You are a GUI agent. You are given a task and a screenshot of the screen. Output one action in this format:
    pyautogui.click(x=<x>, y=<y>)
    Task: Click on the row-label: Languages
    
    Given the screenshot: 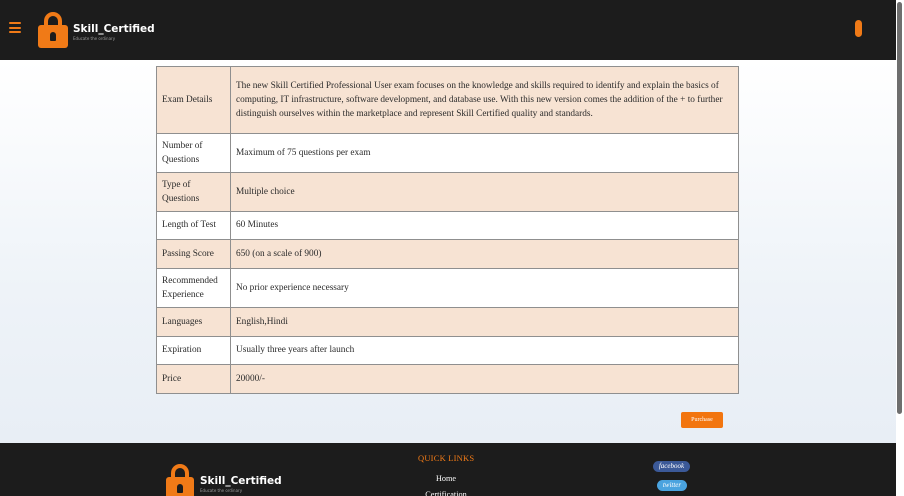 What is the action you would take?
    pyautogui.click(x=193, y=322)
    